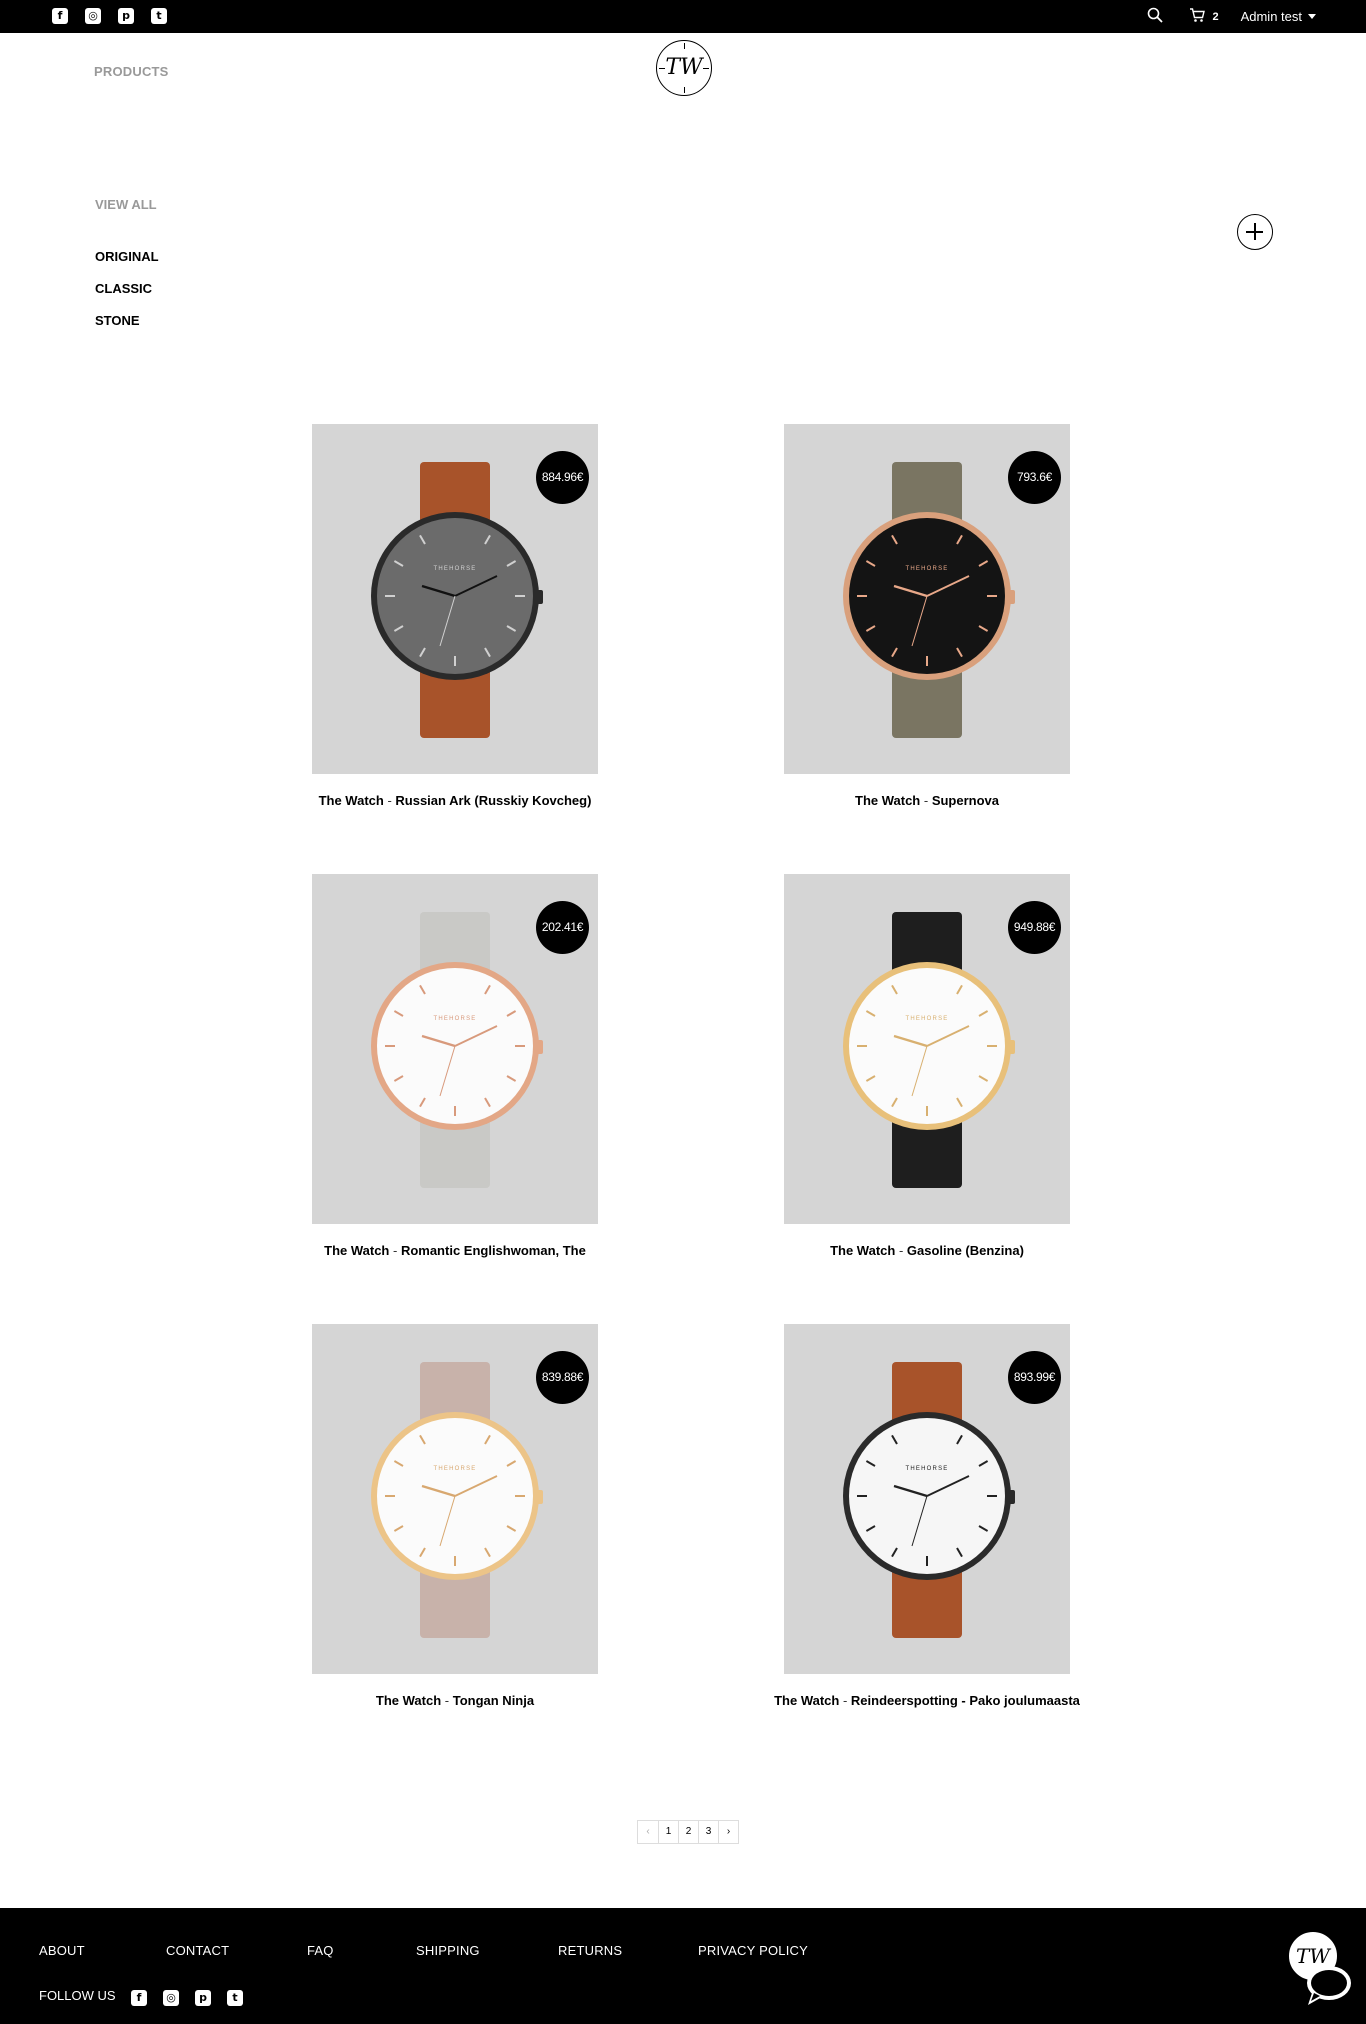 This screenshot has height=2024, width=1366. I want to click on product-name-link: The Watch - Tongan Ninja, so click(455, 1700).